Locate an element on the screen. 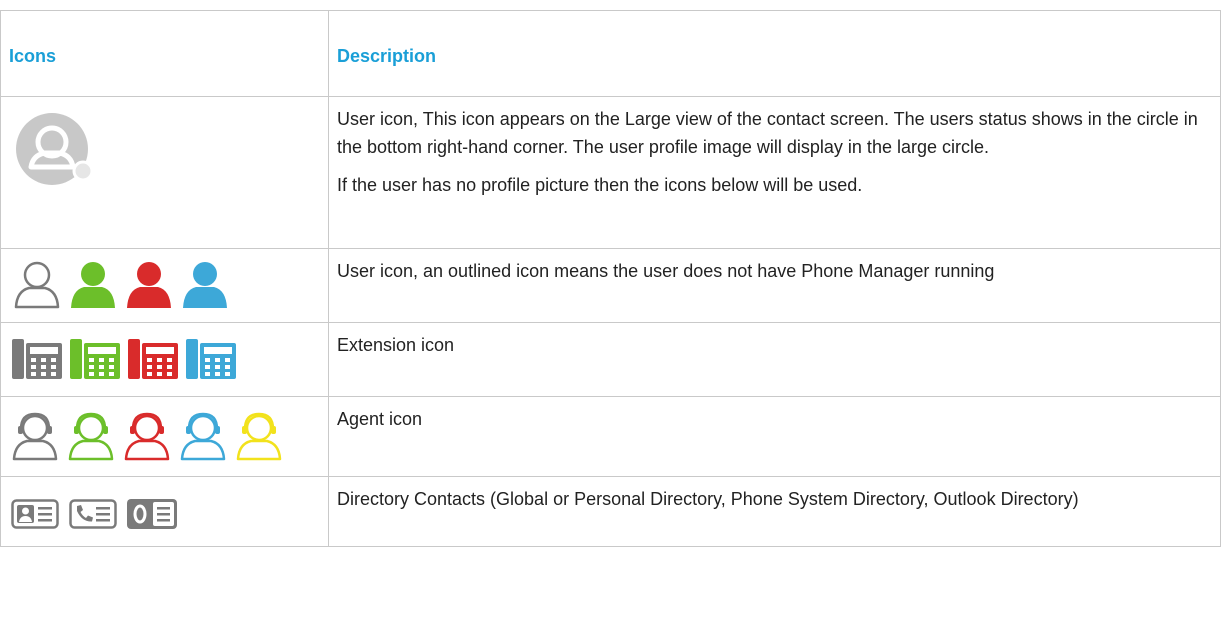  agent-red-icon is located at coordinates (147, 436).